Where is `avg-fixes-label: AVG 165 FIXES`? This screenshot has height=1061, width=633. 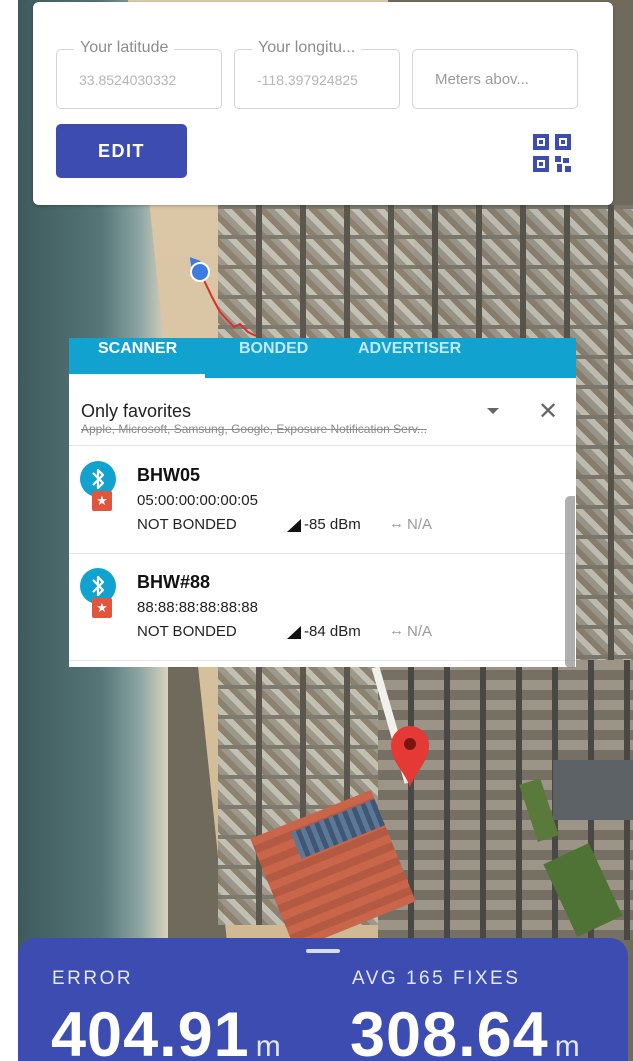
avg-fixes-label: AVG 165 FIXES is located at coordinates (436, 978).